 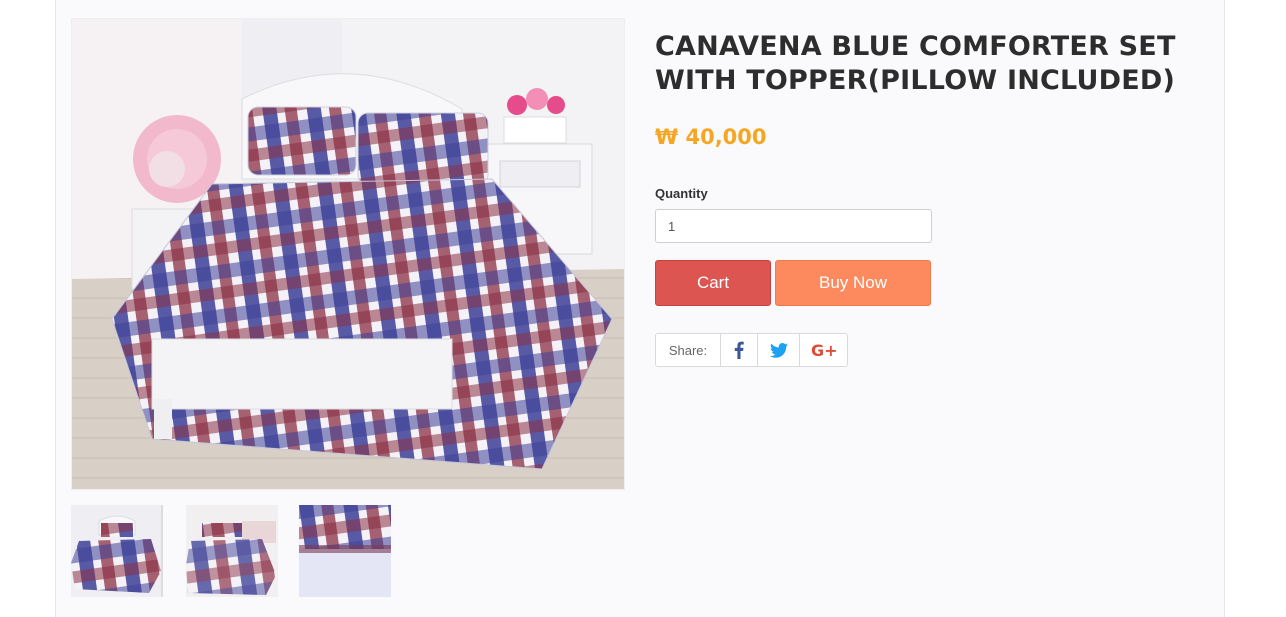 I want to click on google-plus-share-button: G+, so click(x=823, y=350).